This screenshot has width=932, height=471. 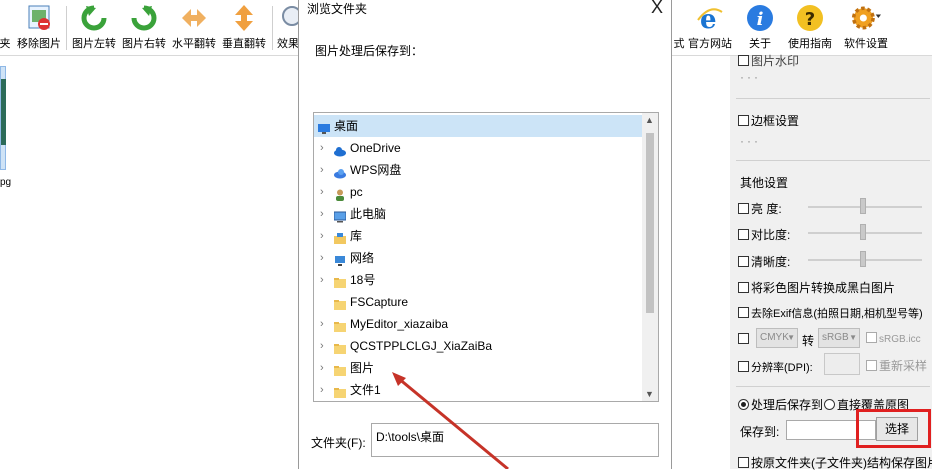 I want to click on toolbar-separator, so click(x=66, y=28).